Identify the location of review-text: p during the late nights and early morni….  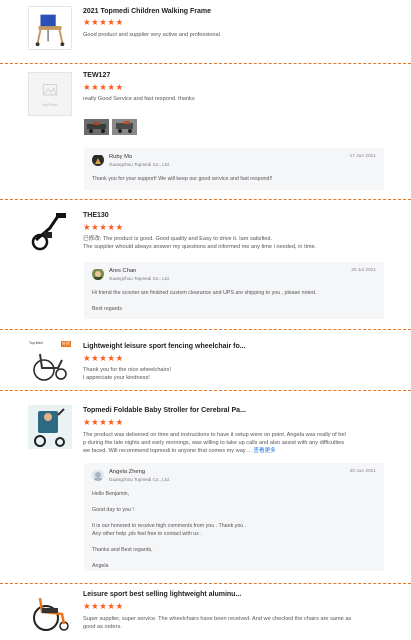
(214, 443).